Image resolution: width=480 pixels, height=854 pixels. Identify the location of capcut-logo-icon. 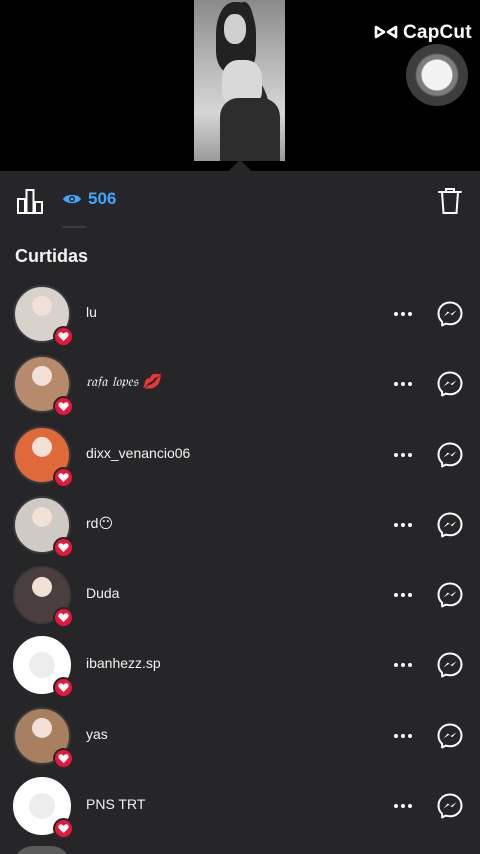
(386, 32).